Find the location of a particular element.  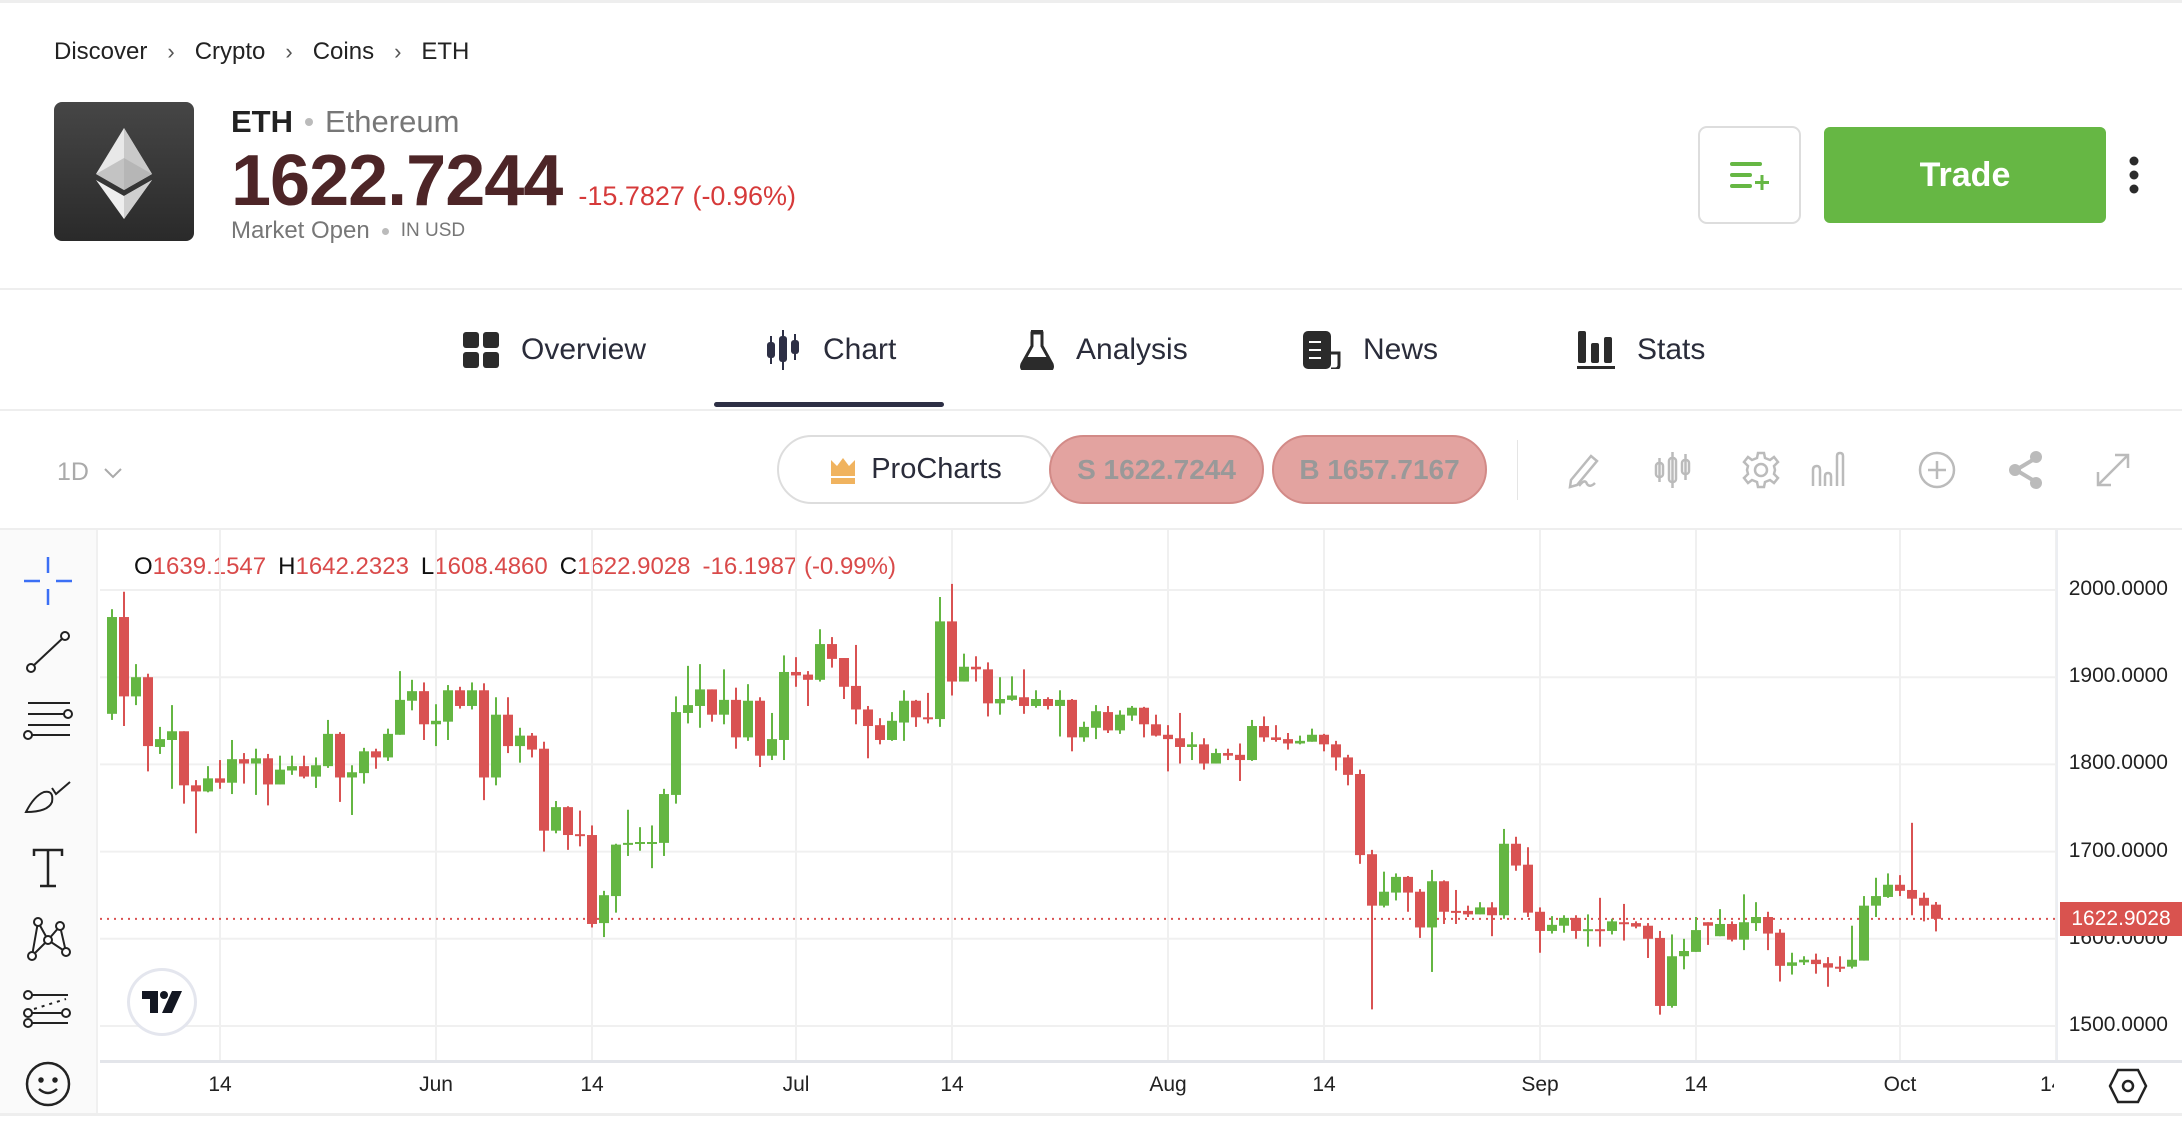

ethereum-logo-icon is located at coordinates (124, 171).